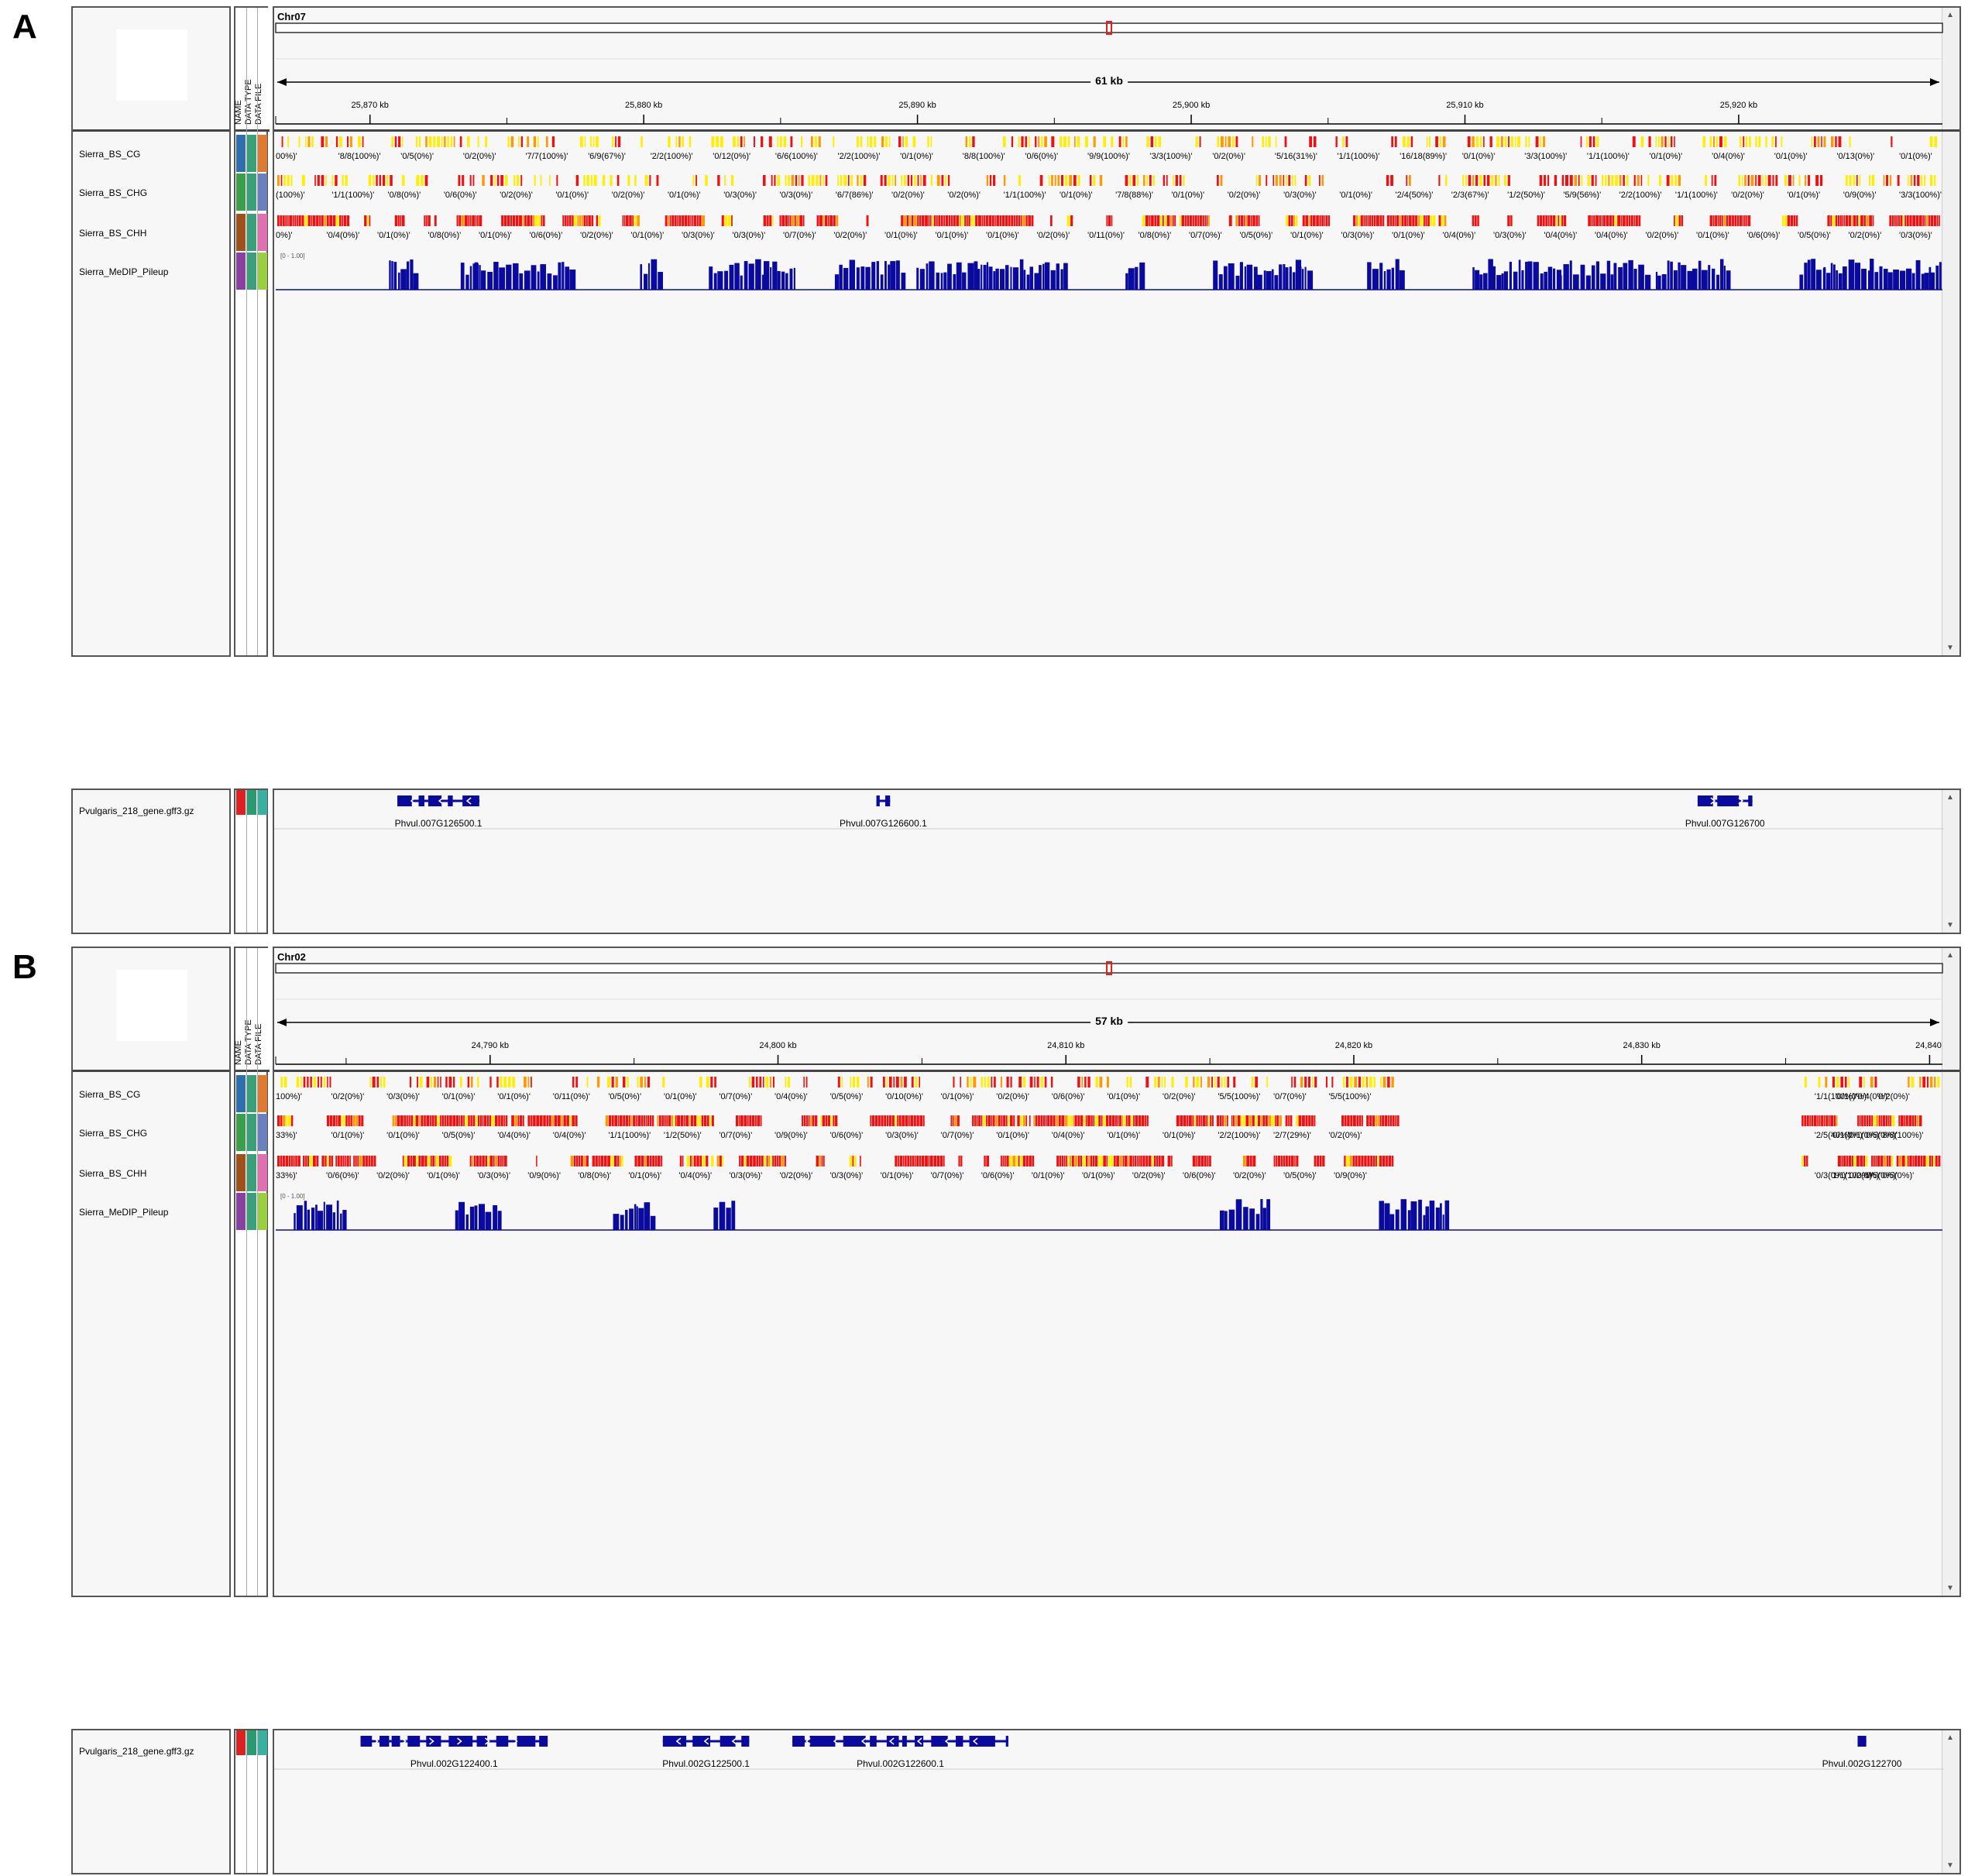 The height and width of the screenshot is (1876, 1968). What do you see at coordinates (998, 1175) in the screenshot?
I see `methylation-annotation: '0/6(0%)'` at bounding box center [998, 1175].